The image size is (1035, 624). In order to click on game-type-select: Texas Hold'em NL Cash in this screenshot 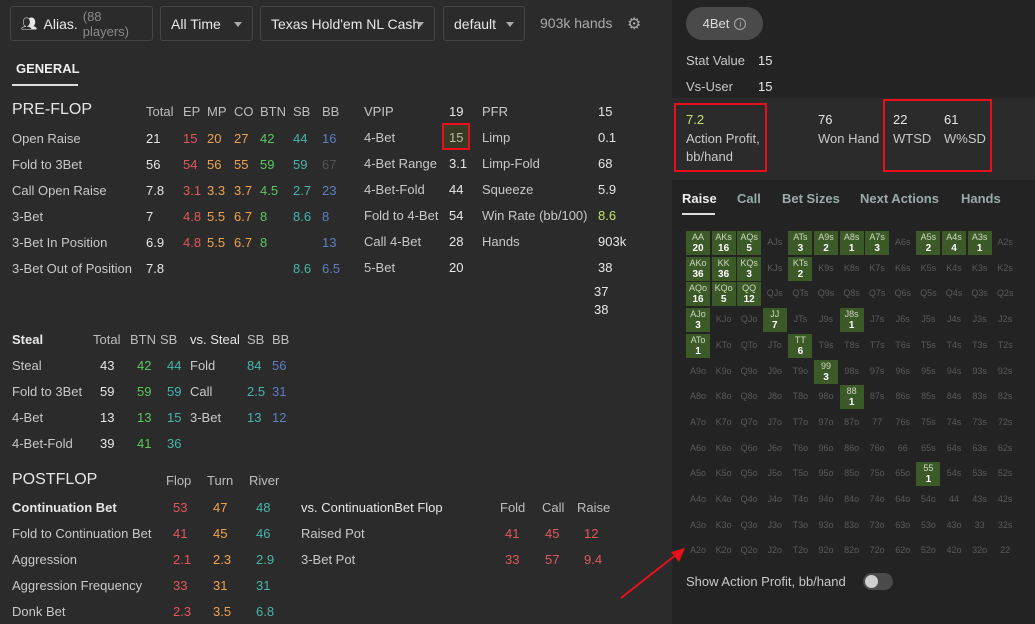, I will do `click(347, 23)`.